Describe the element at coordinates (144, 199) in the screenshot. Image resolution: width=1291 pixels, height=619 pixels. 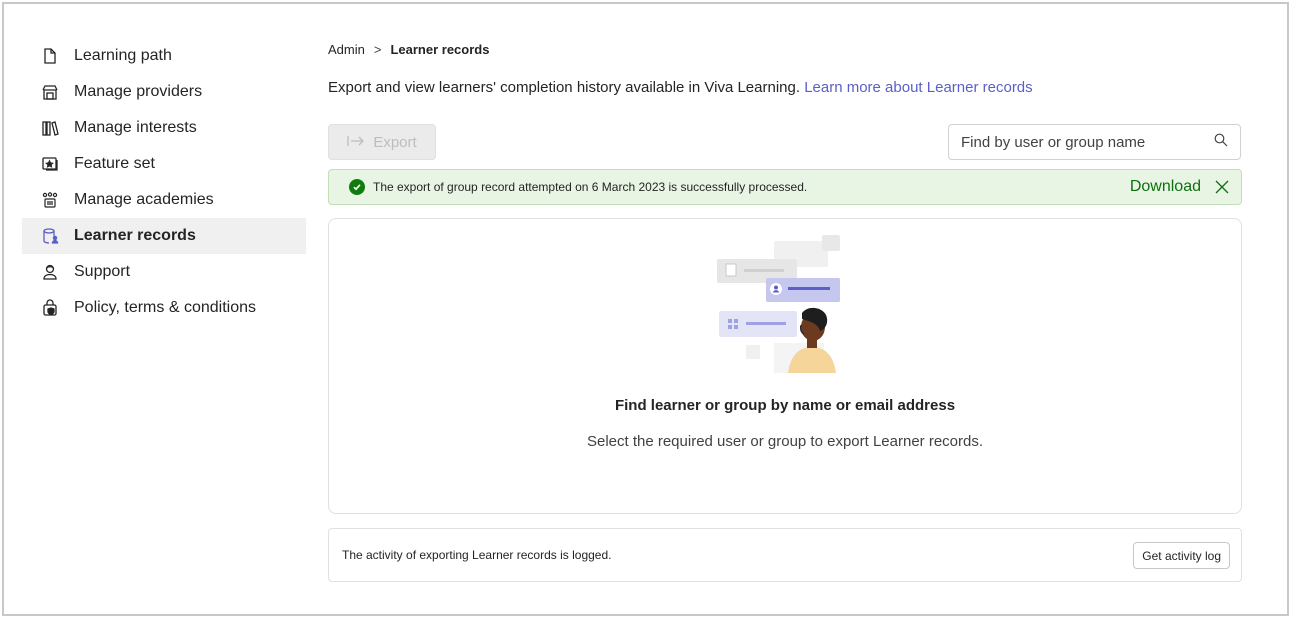
I see `sidebar-item-label: Manage academies` at that location.